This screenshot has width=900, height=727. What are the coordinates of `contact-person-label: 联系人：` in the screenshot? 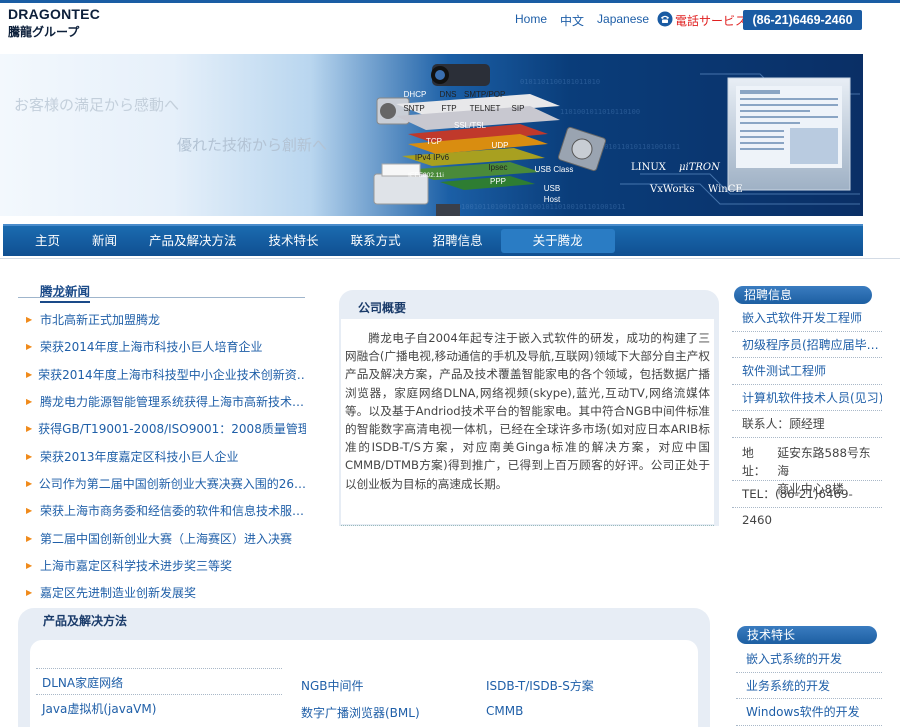 It's located at (766, 424).